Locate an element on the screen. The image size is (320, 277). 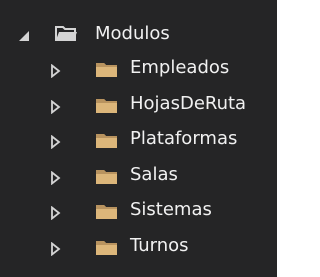
tree-node-label: Salas is located at coordinates (154, 174).